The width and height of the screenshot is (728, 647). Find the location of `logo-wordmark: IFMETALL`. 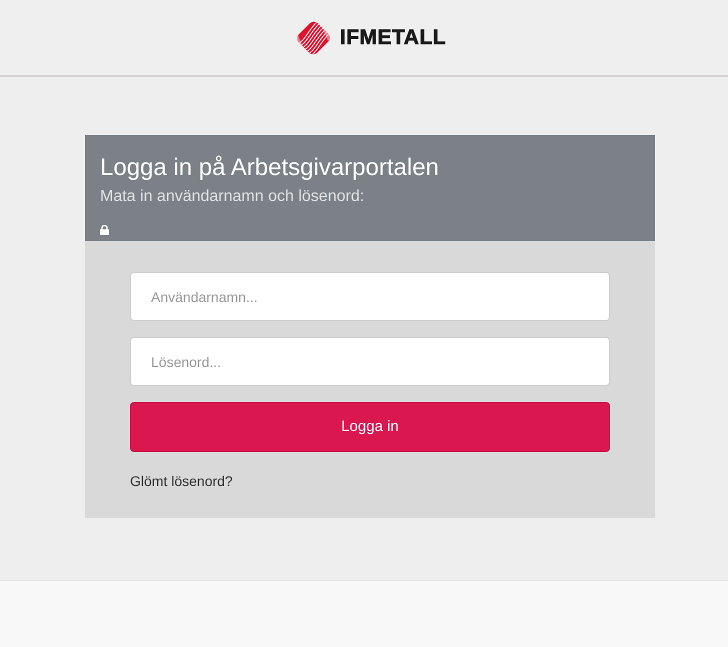

logo-wordmark: IFMETALL is located at coordinates (393, 37).